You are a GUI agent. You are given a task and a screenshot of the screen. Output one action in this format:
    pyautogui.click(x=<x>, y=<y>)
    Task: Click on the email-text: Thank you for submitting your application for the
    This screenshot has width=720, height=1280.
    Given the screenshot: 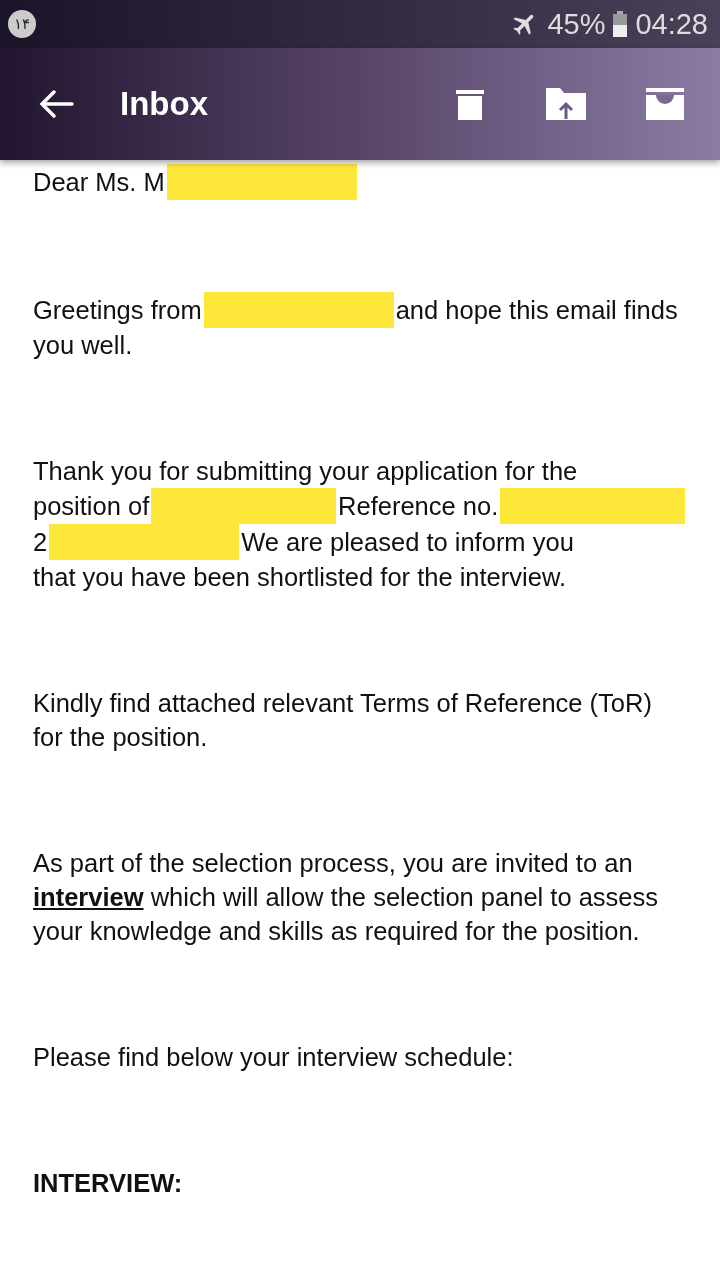 What is the action you would take?
    pyautogui.click(x=305, y=471)
    